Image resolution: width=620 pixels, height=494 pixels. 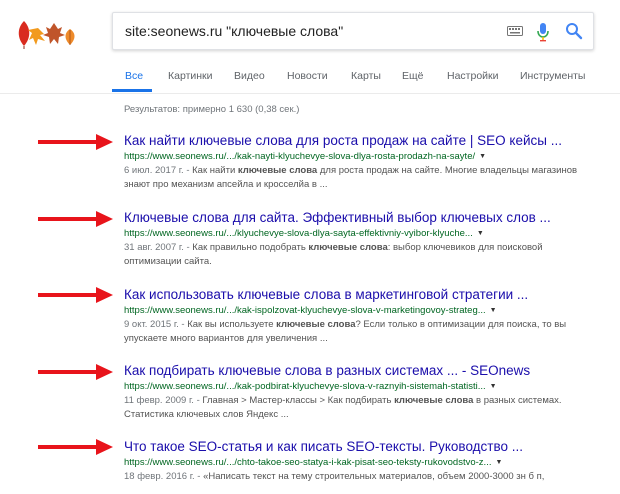 I want to click on result-date: 18 февр. 2016 г. -, so click(x=164, y=476).